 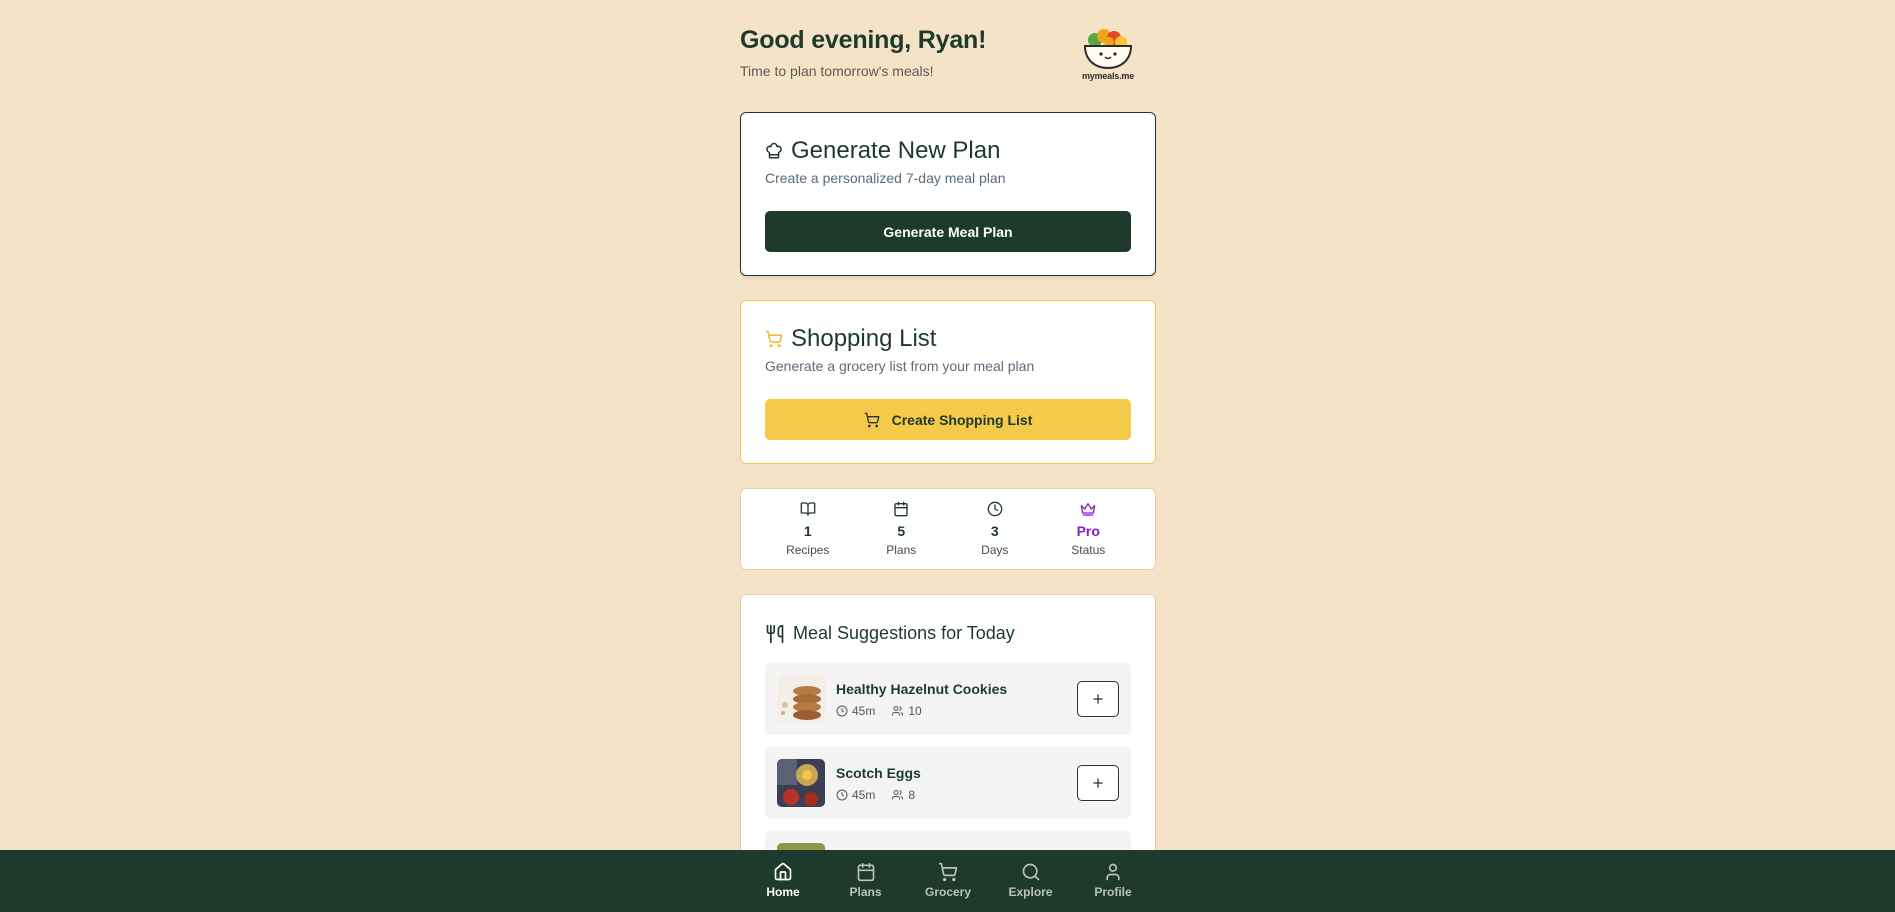 I want to click on generate-plan-title: Generate New Plan, so click(x=896, y=150).